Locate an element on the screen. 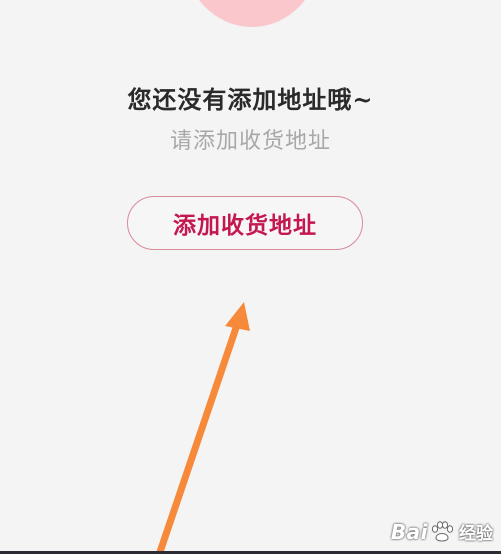 This screenshot has width=501, height=554. decorative-circle is located at coordinates (252, 13).